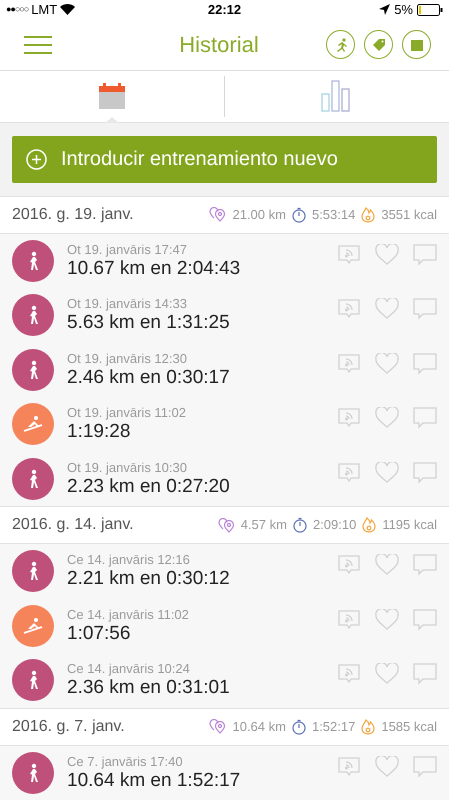 The width and height of the screenshot is (449, 800). Describe the element at coordinates (127, 304) in the screenshot. I see `workout-time: Ot 19. janvāris 14:33` at that location.